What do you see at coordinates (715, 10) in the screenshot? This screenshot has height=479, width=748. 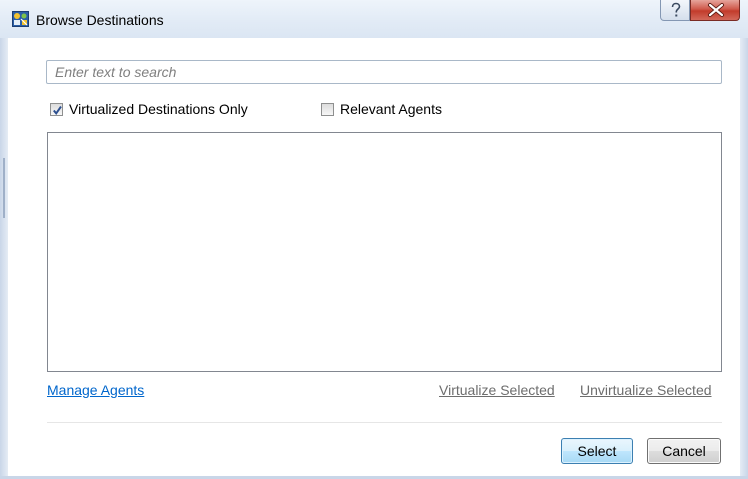 I see `close-button` at bounding box center [715, 10].